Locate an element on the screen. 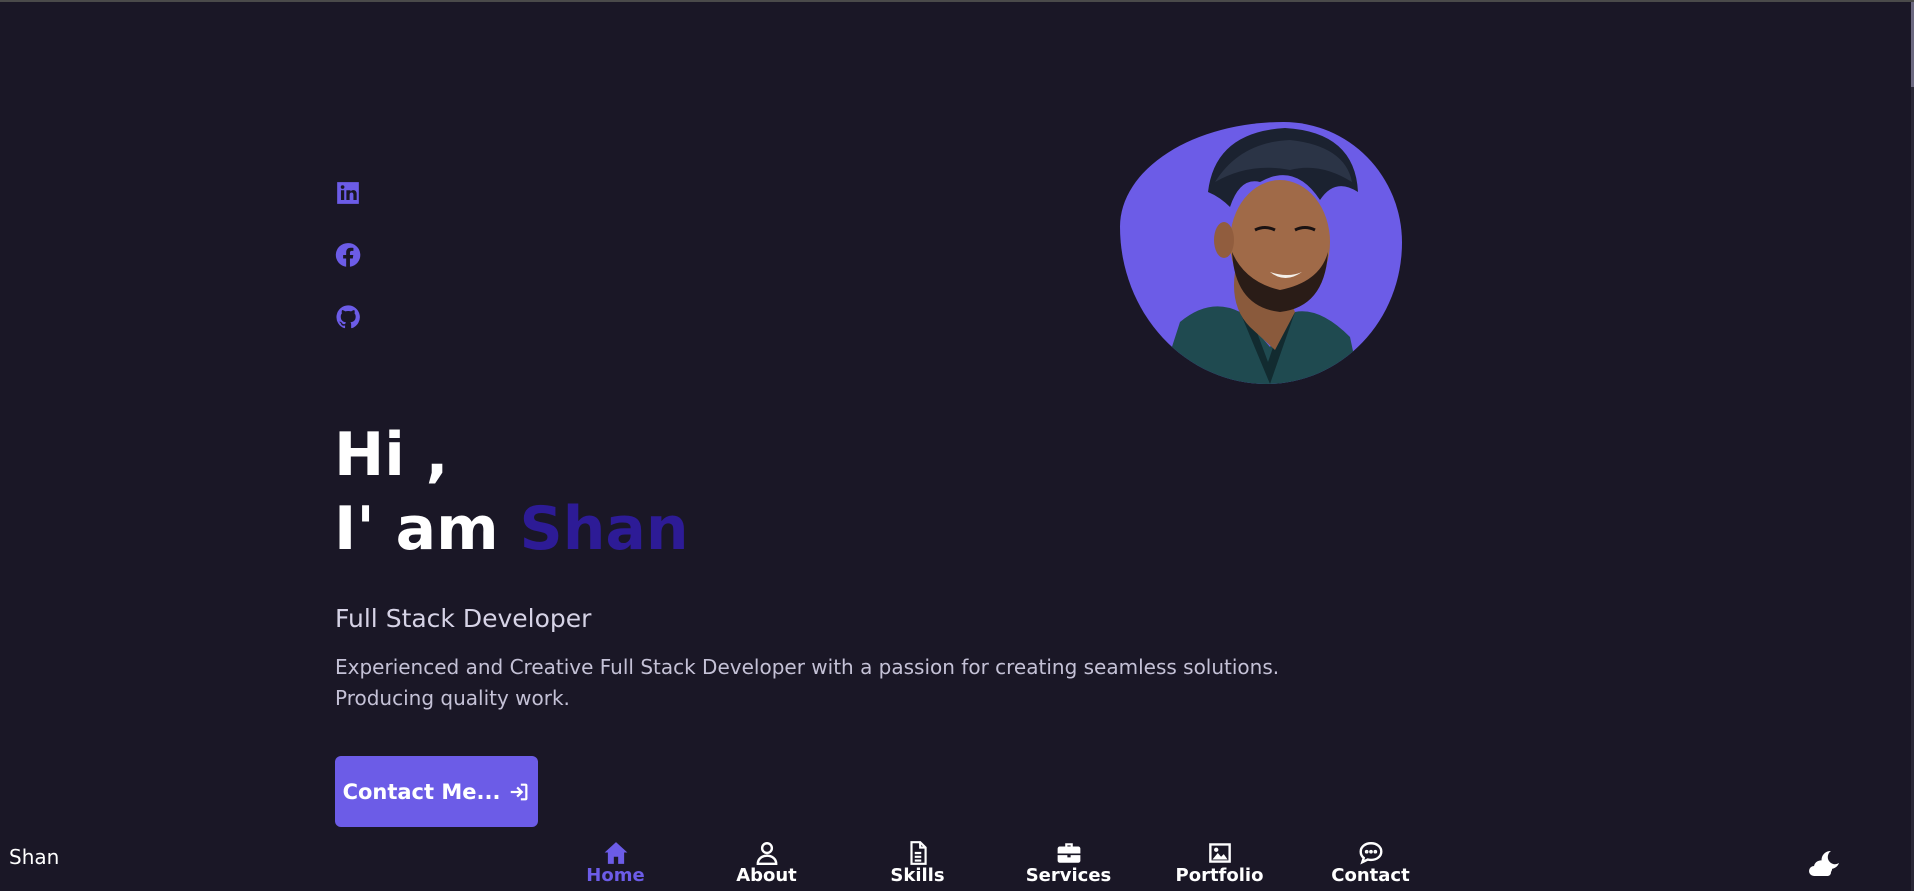 The width and height of the screenshot is (1914, 891). briefcase-icon is located at coordinates (1068, 853).